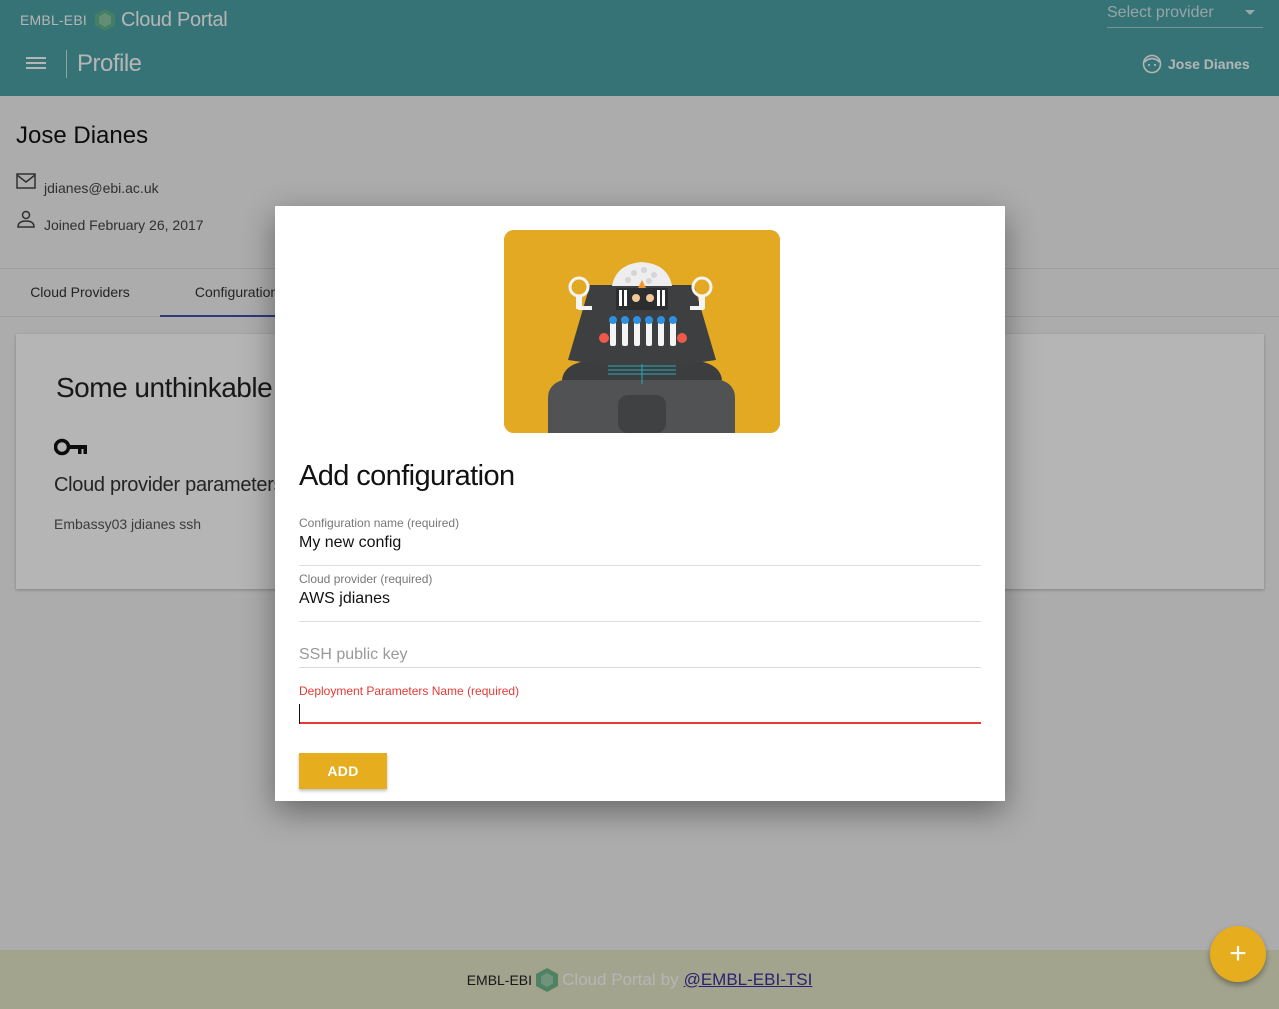  I want to click on configuration-name-label: Configuration name (required), so click(379, 523).